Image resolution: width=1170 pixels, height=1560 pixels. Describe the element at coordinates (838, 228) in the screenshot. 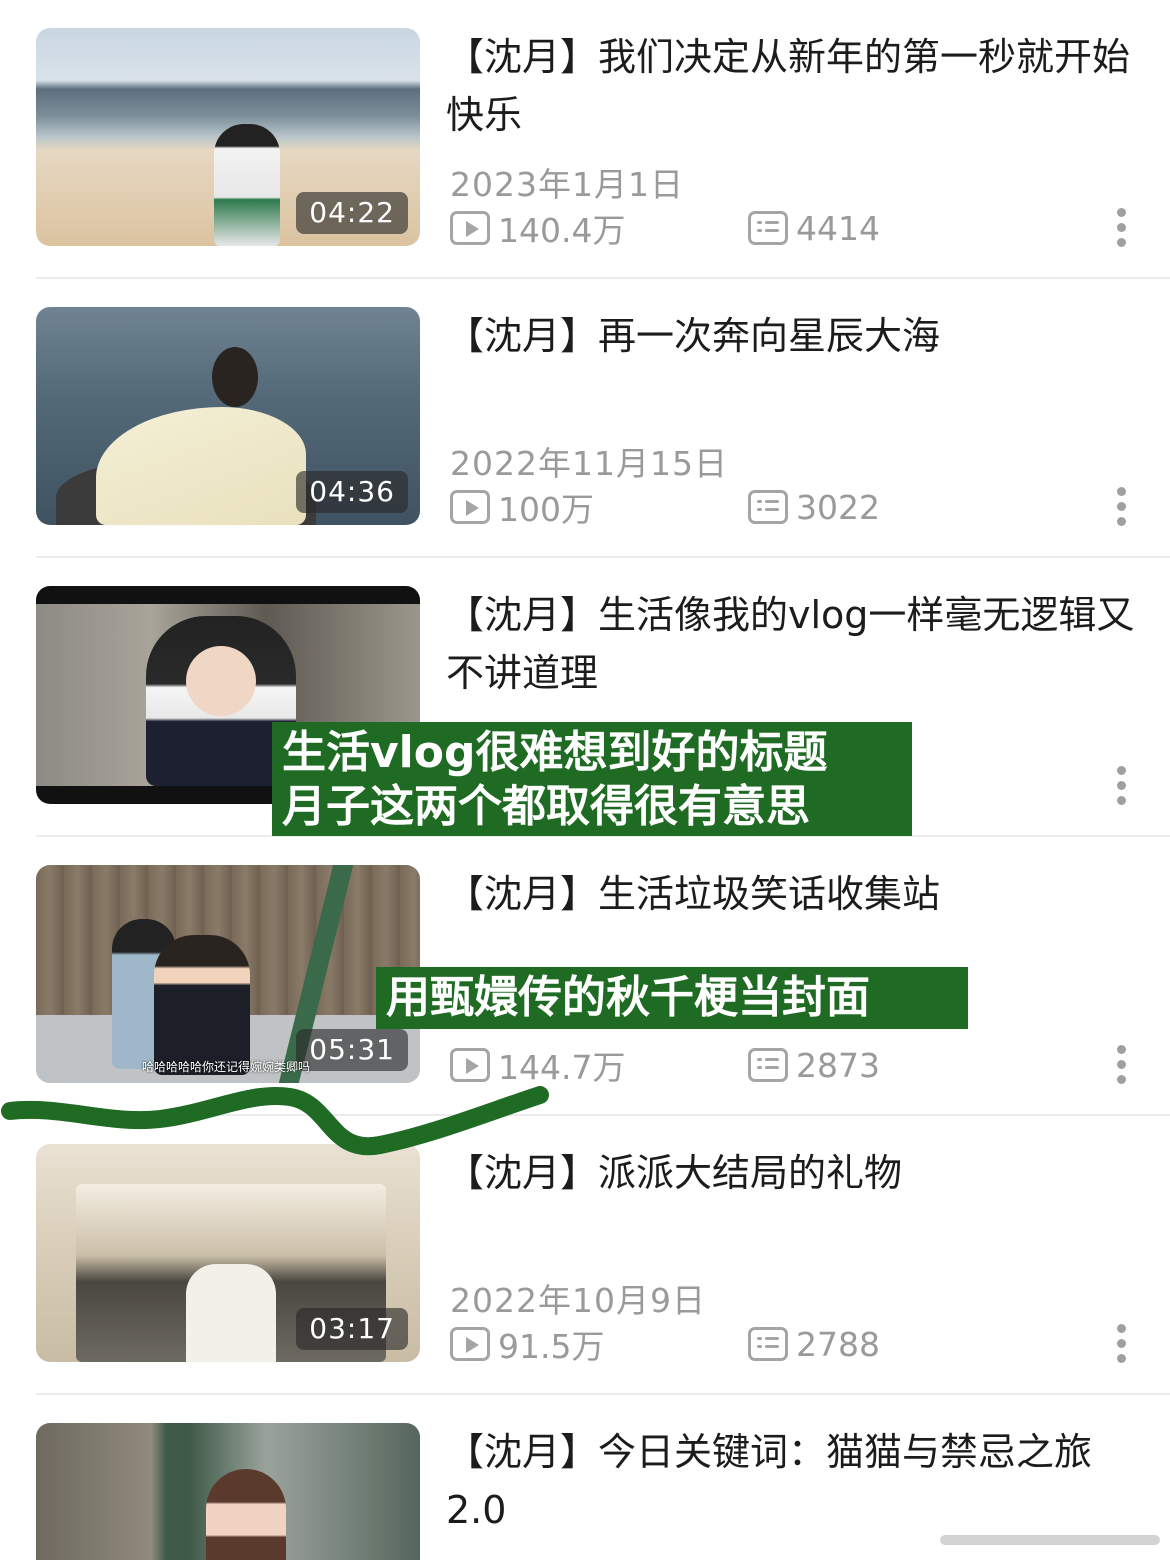

I see `danmaku-count-value: 4414` at that location.